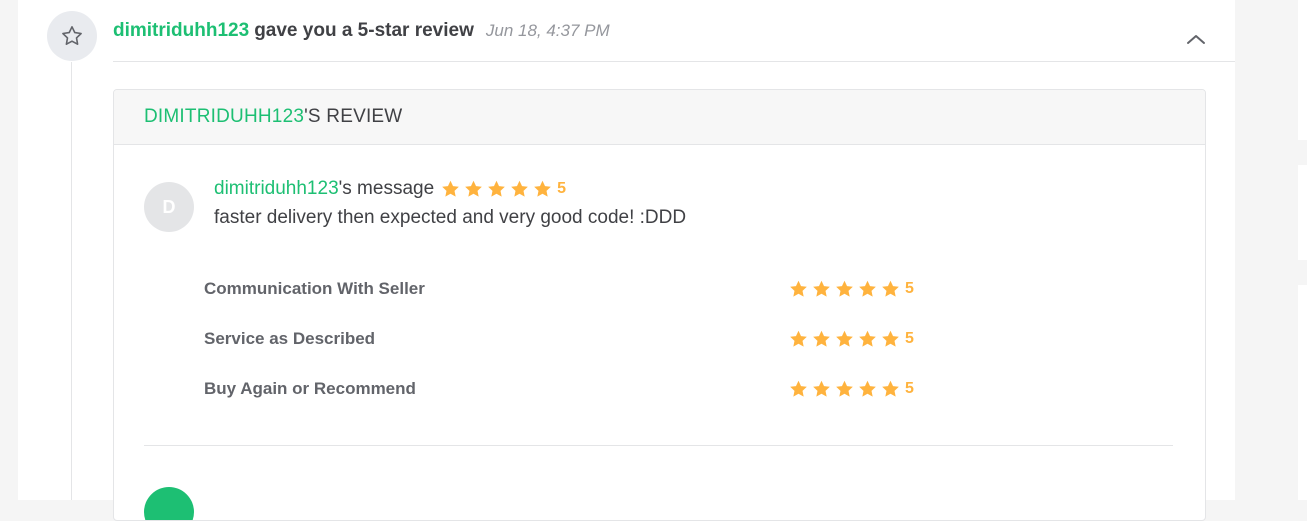  Describe the element at coordinates (169, 503) in the screenshot. I see `seller-avatar` at that location.